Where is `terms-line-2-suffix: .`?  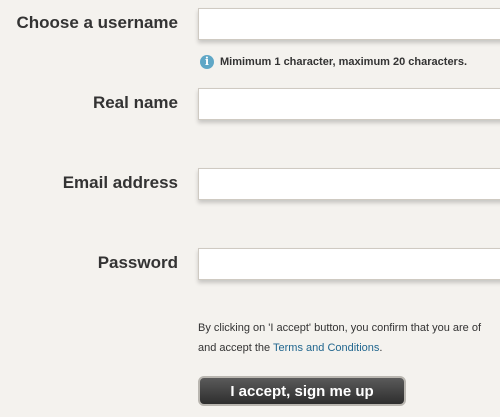
terms-line-2-suffix: . is located at coordinates (381, 348).